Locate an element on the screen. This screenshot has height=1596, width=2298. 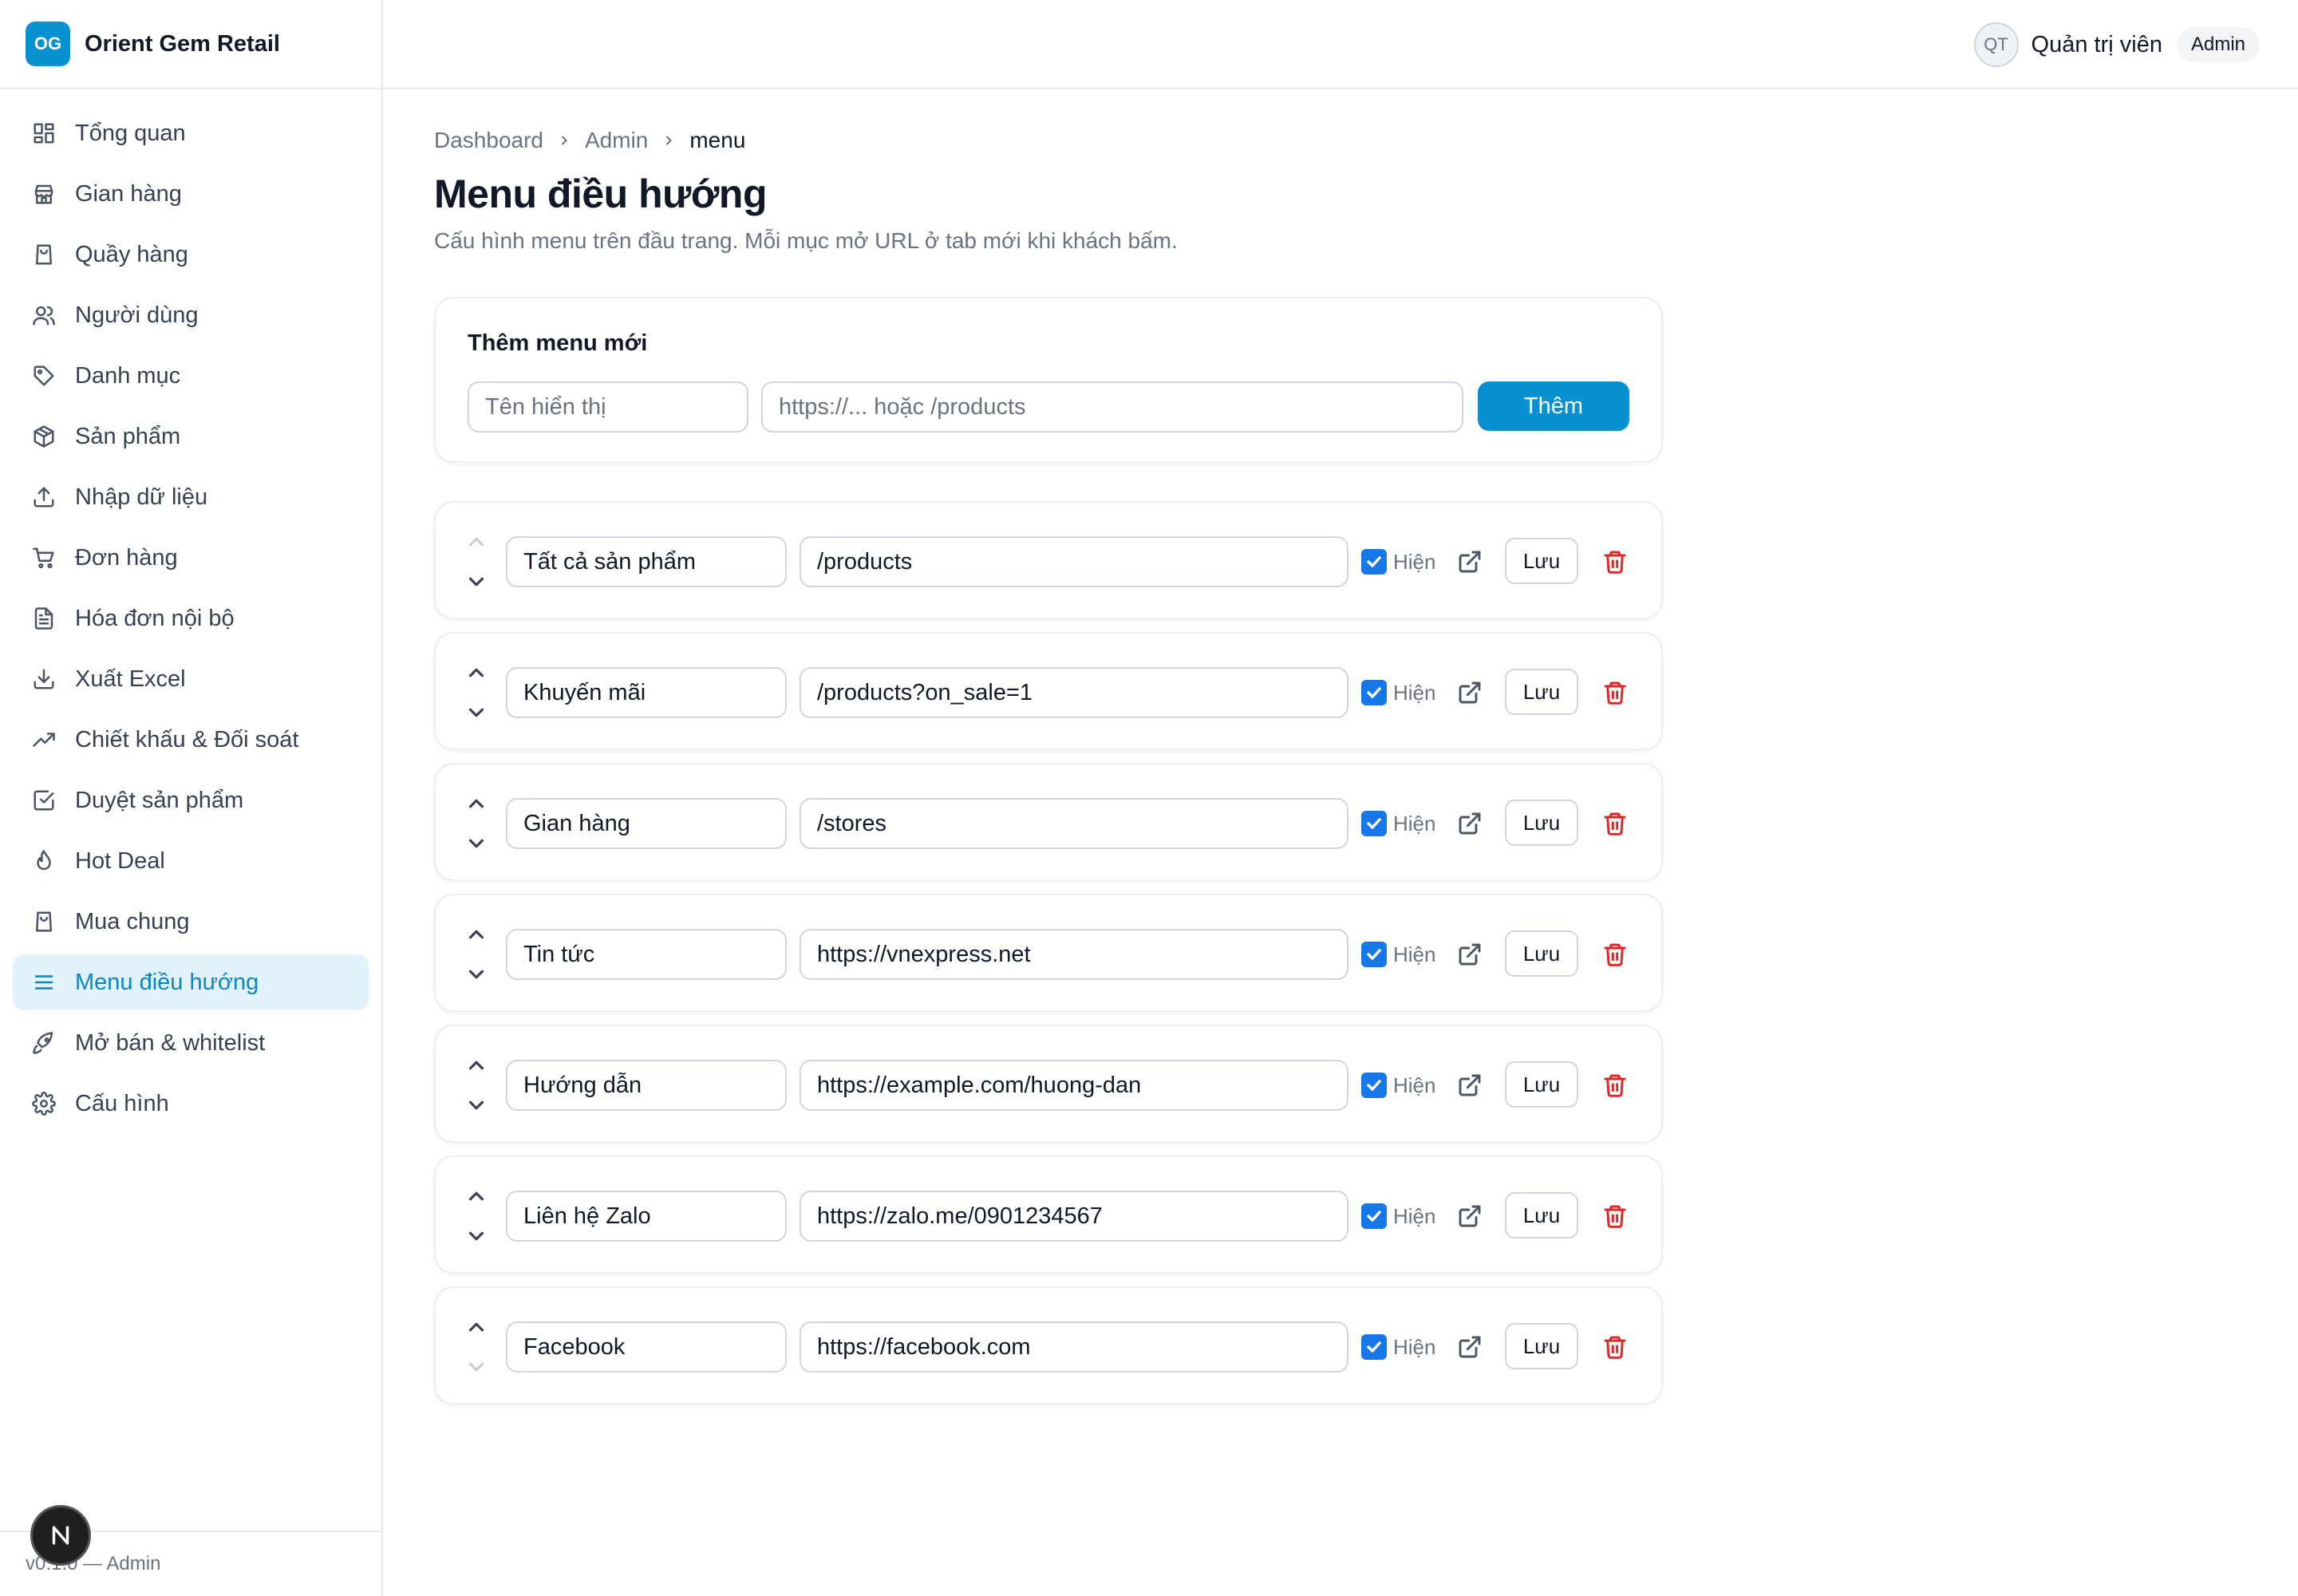
sidebar-item: Nhập dữ liệu is located at coordinates (191, 497).